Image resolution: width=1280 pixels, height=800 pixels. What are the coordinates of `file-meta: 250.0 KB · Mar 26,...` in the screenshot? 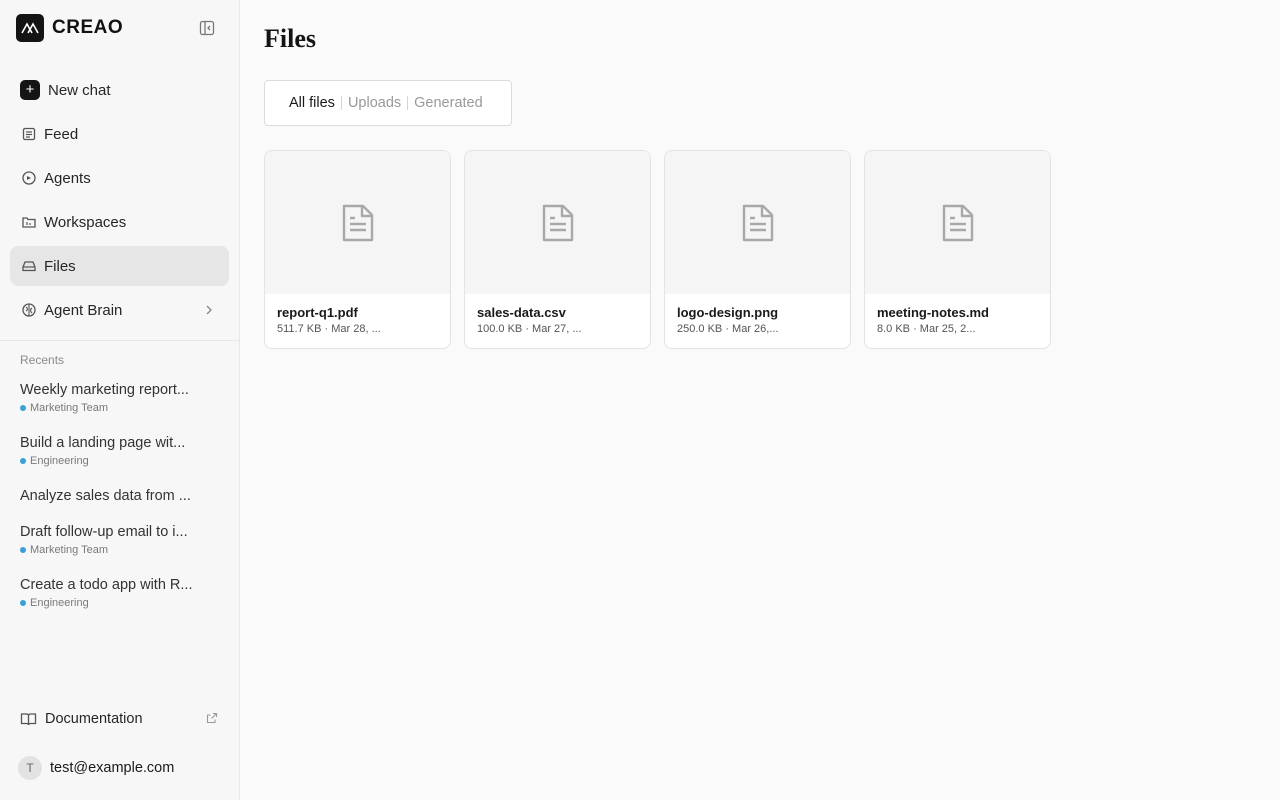 It's located at (728, 329).